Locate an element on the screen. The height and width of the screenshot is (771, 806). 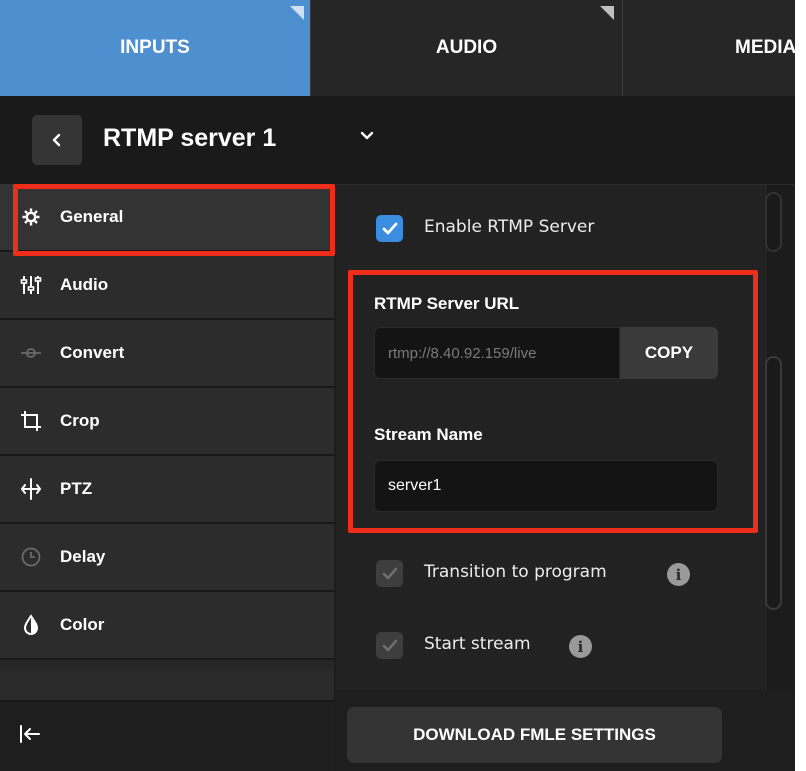
sidebar-item-audio: Audio is located at coordinates (167, 286).